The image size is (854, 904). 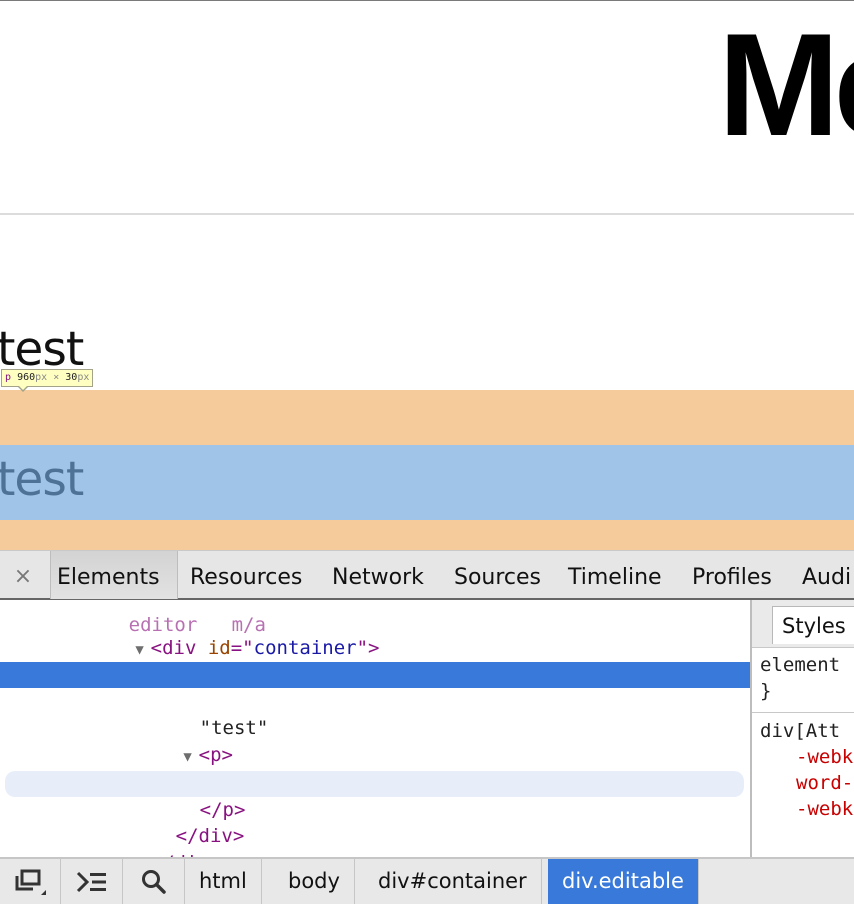 I want to click on tab-sources: Sources, so click(x=497, y=575).